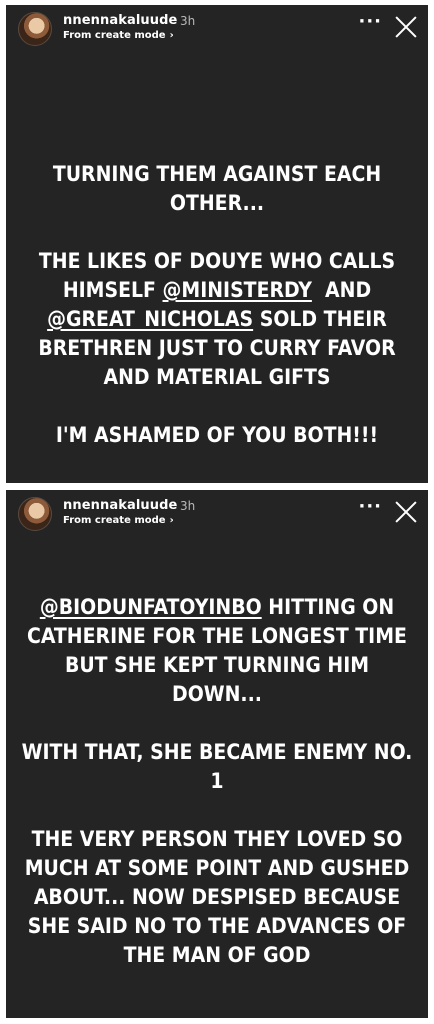 This screenshot has width=434, height=1024. I want to click on text-line: MUCH AT SOME POINT AND GUSHED, so click(217, 868).